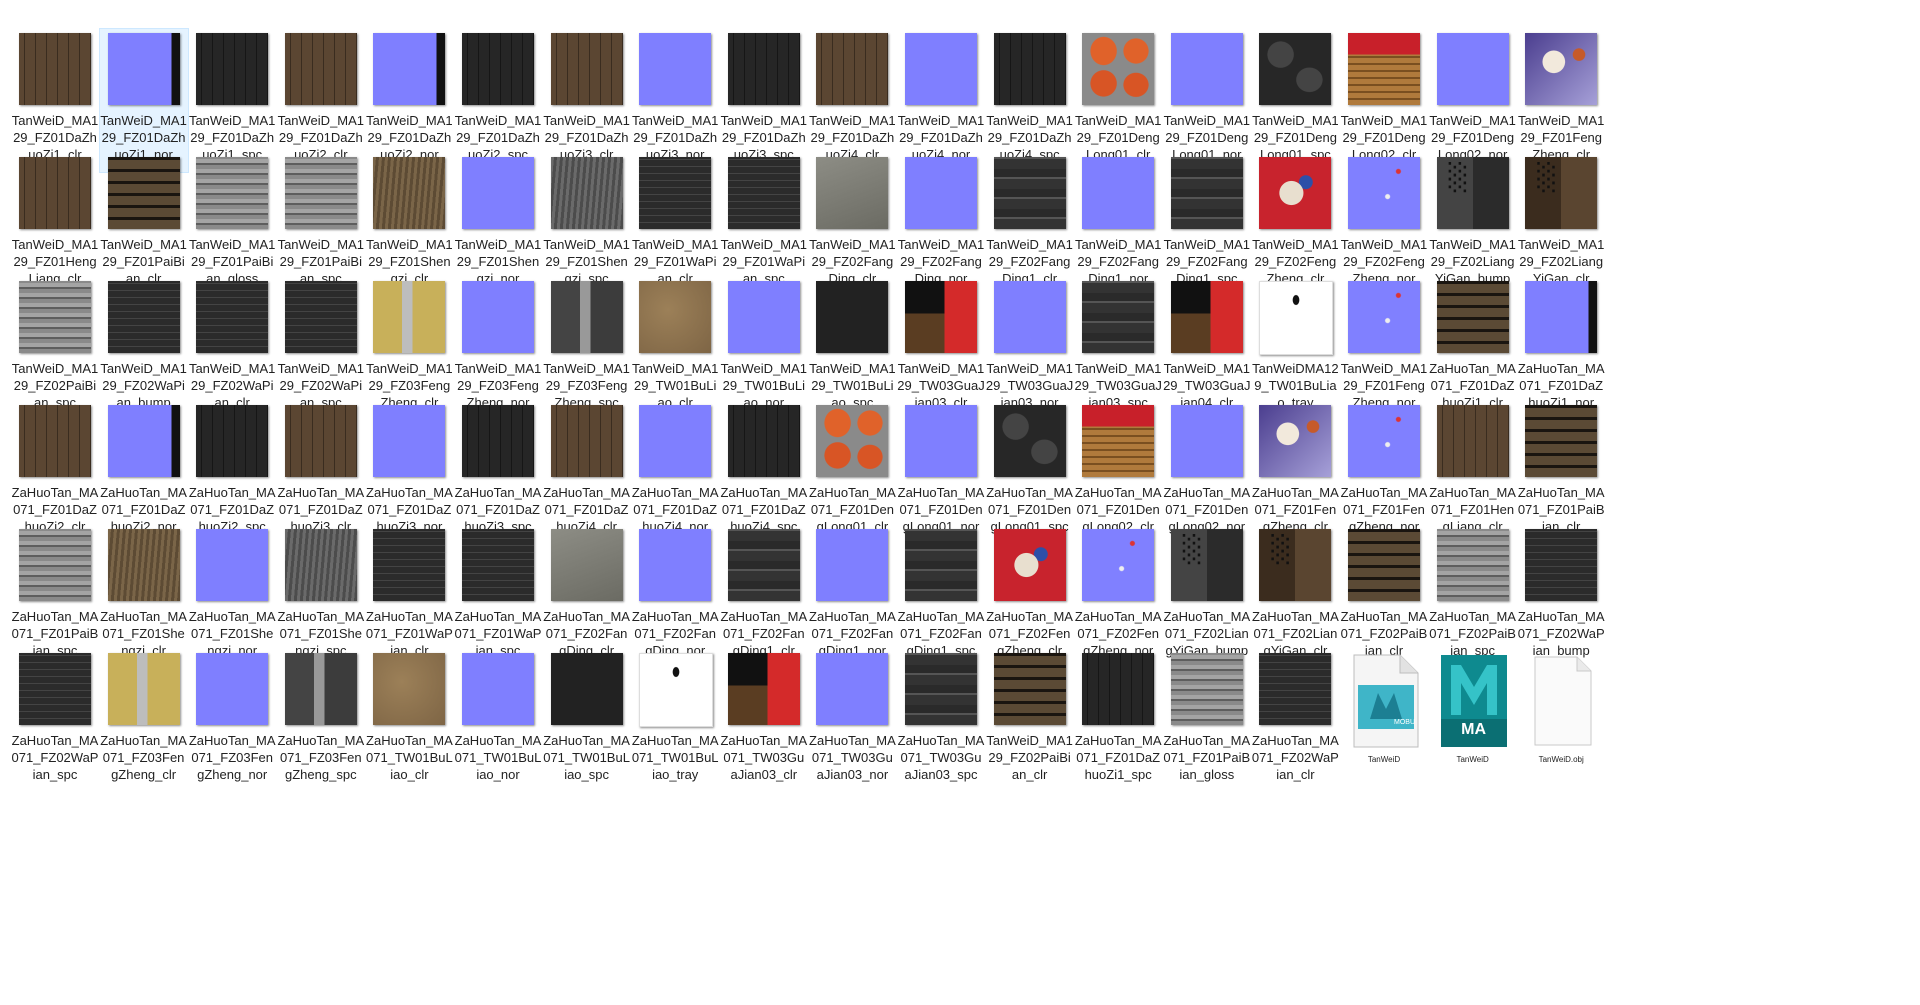 This screenshot has height=1005, width=1920. I want to click on file-name-label: ZaHuoTan_MA071_TW01BuLiao_tray, so click(675, 757).